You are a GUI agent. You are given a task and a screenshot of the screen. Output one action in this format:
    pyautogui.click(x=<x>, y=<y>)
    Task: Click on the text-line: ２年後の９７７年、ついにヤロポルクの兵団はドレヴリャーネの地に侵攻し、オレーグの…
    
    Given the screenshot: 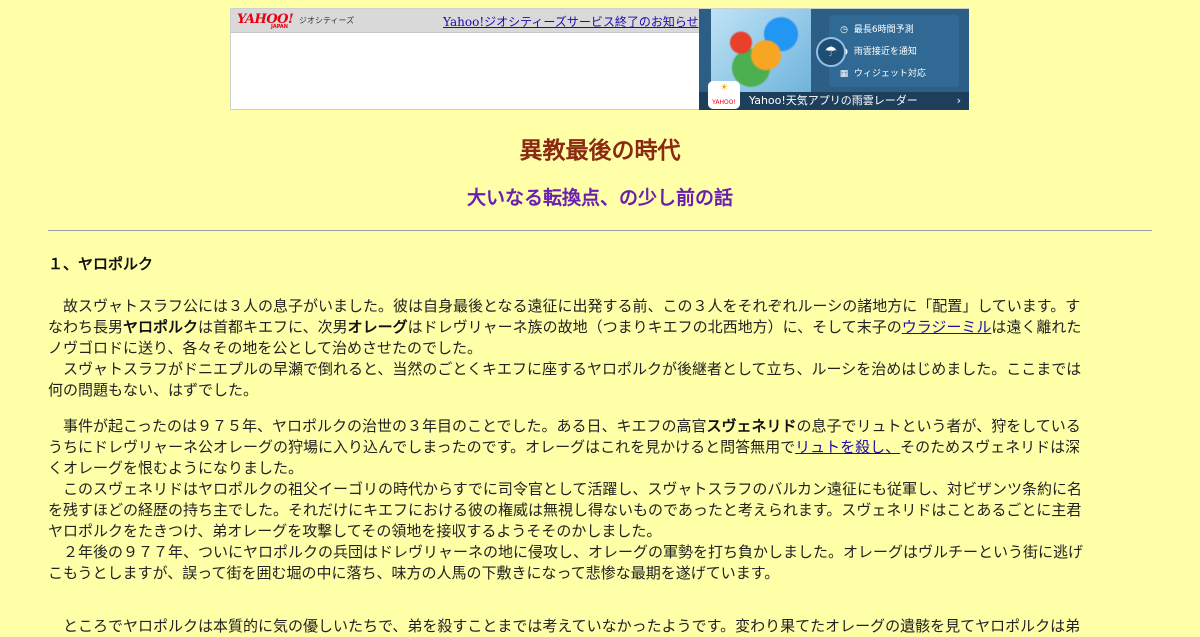 What is the action you would take?
    pyautogui.click(x=566, y=552)
    